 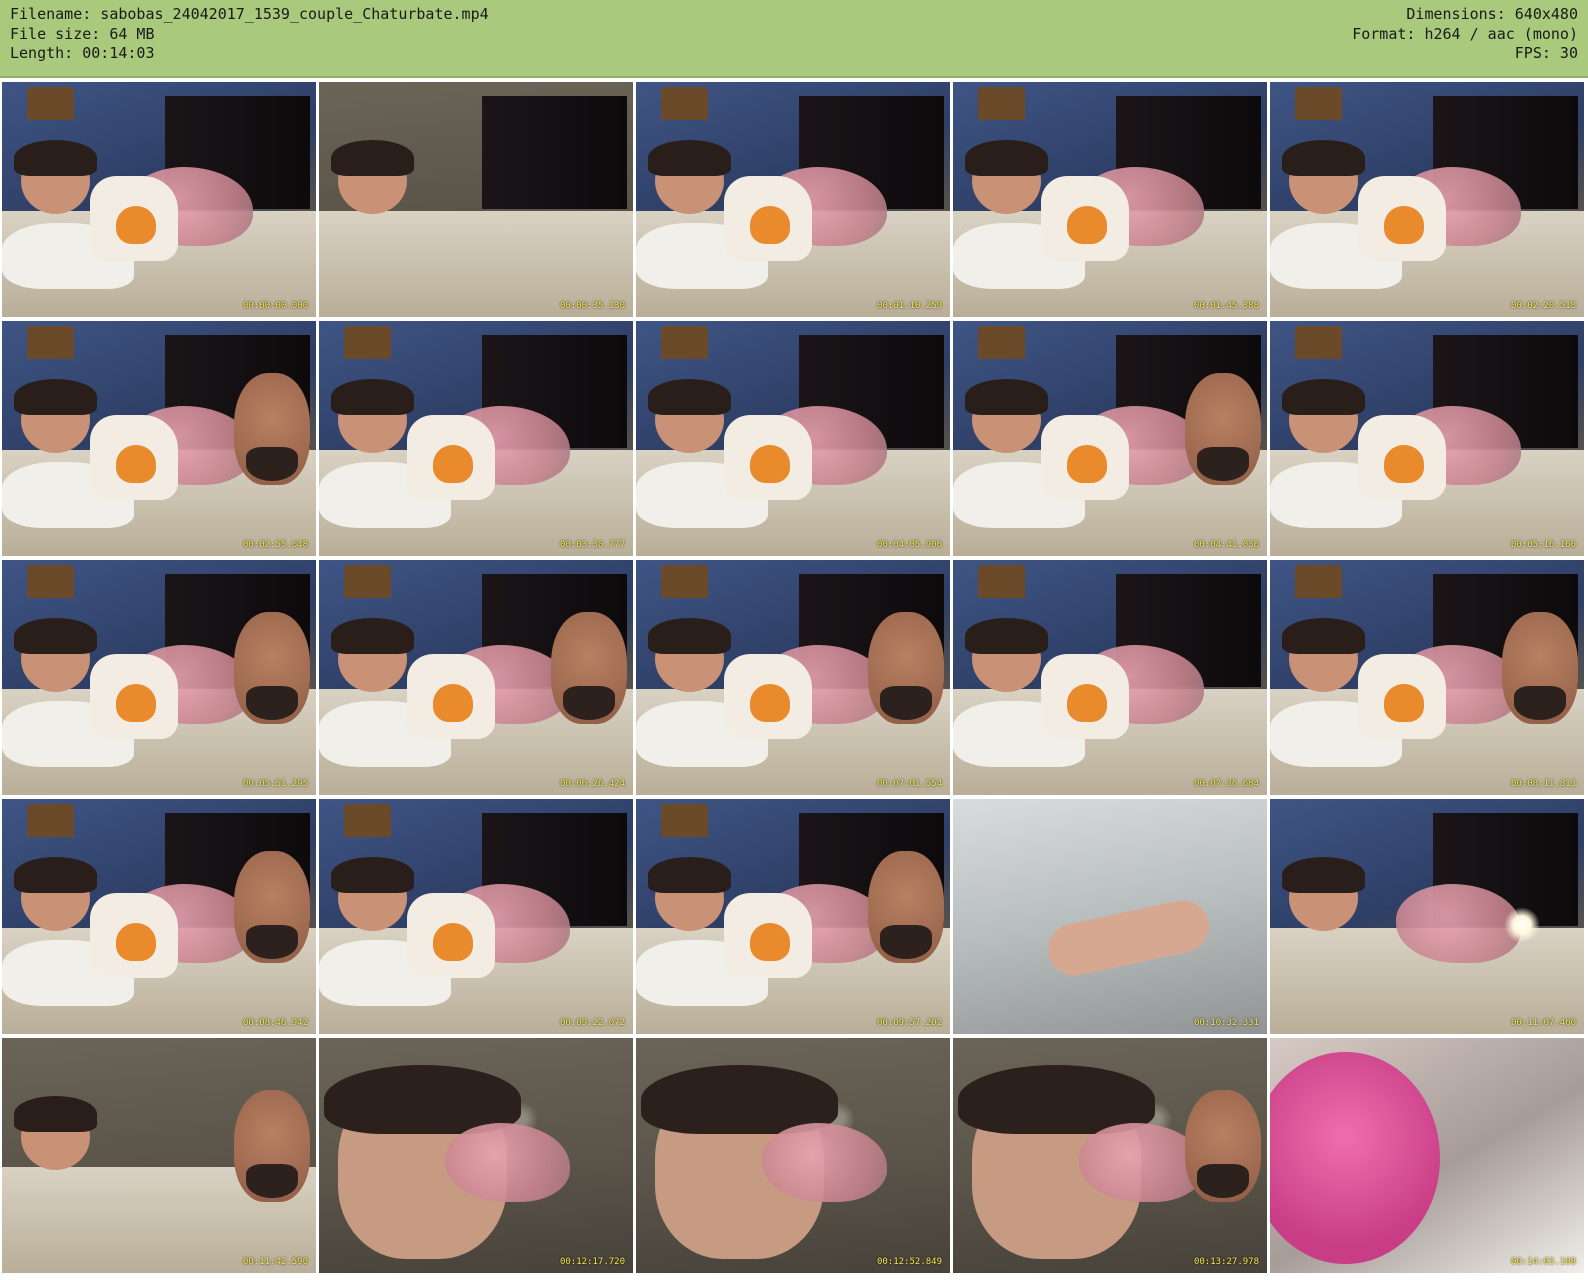 I want to click on video-thumbnail: 00:08:11.813, so click(x=1427, y=677).